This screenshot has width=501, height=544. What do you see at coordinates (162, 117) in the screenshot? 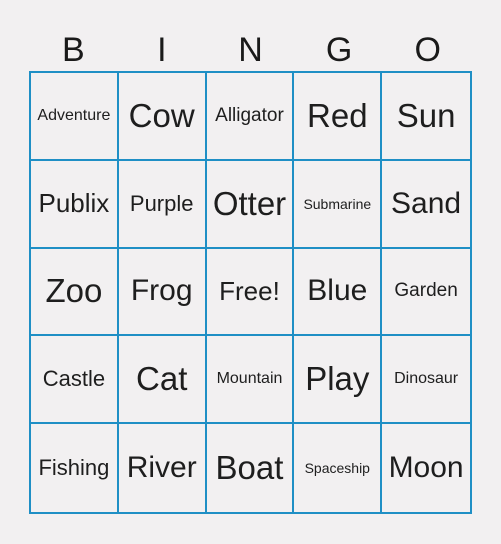
I see `bingo-cell: Cow` at bounding box center [162, 117].